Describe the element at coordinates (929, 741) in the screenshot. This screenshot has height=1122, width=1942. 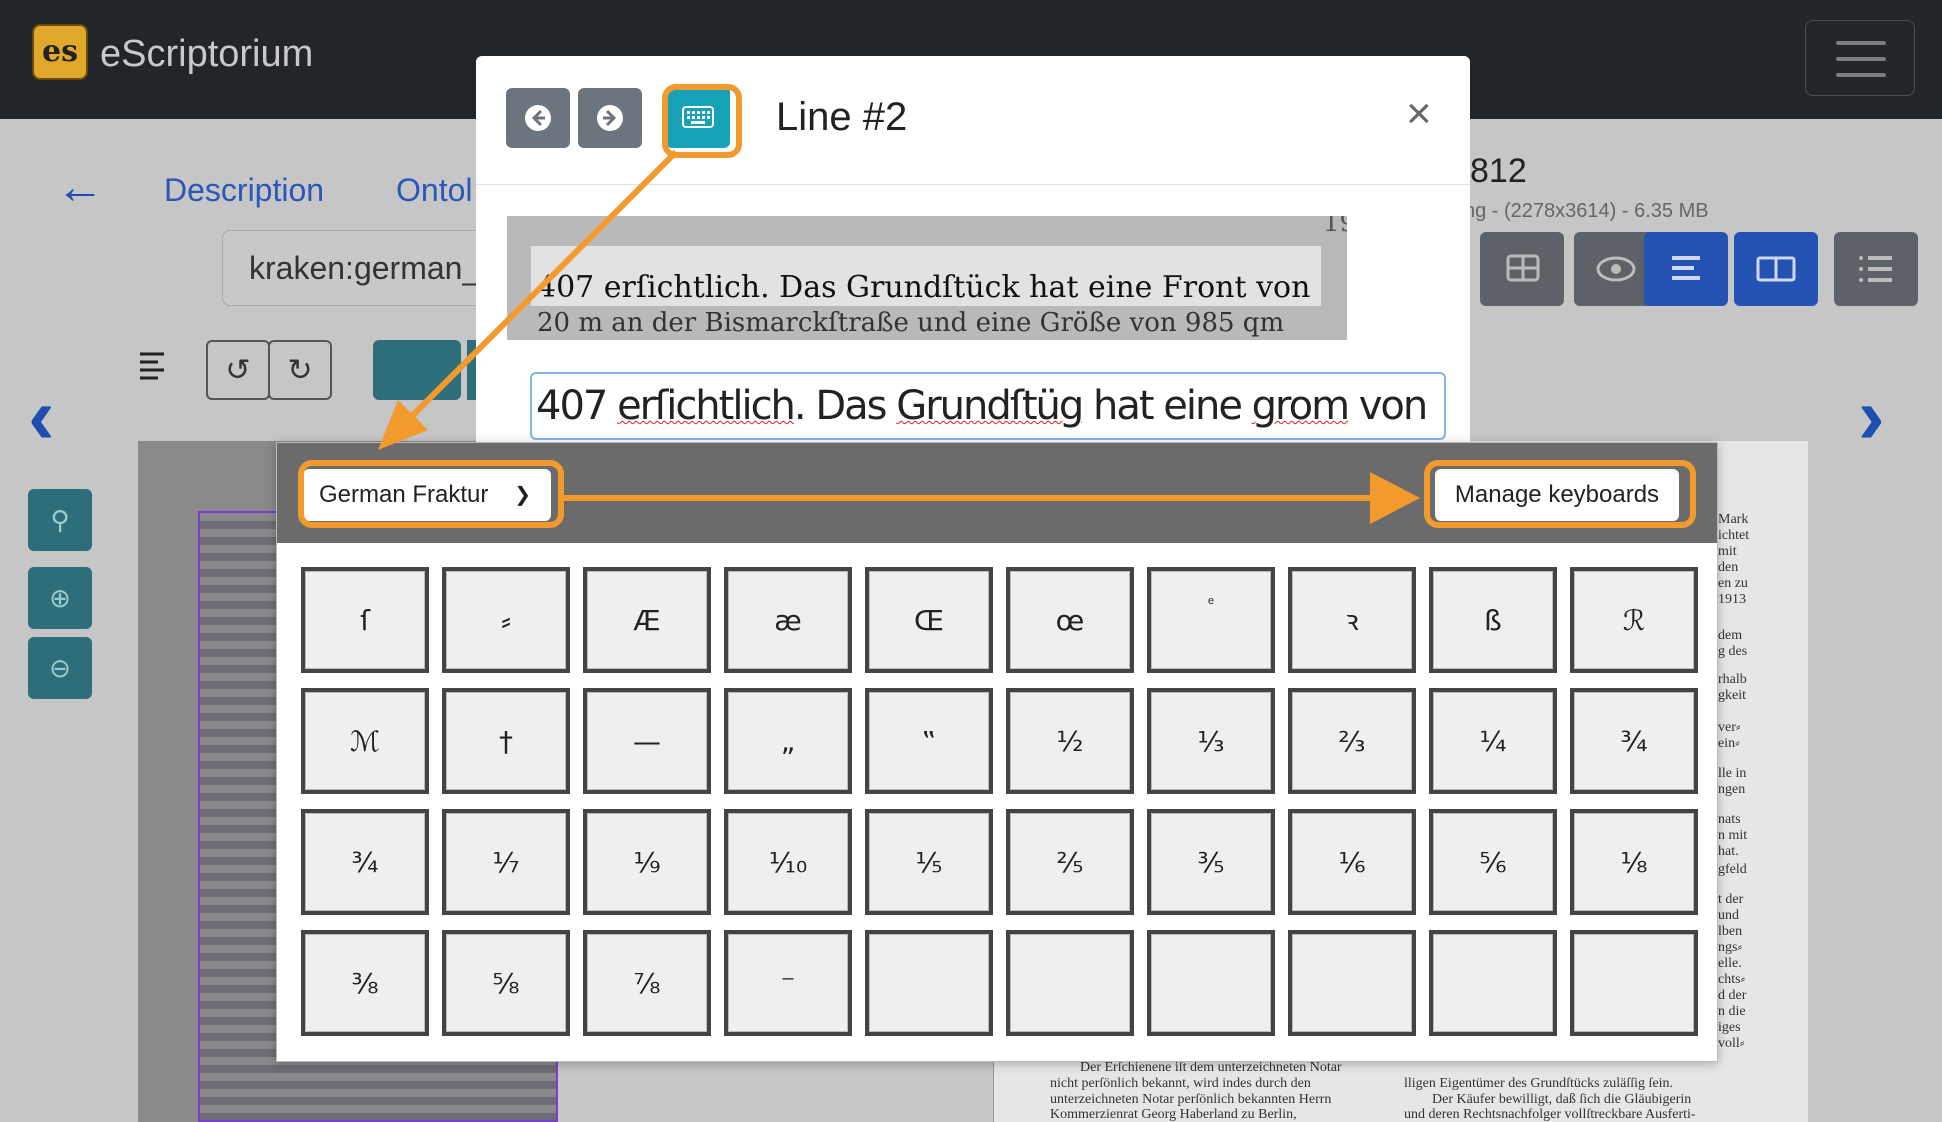
I see `keyboard-key: ‟` at that location.